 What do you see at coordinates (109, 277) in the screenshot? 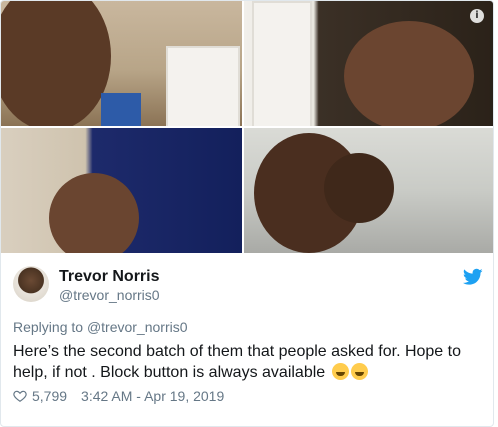
I see `author-name: Trevor Norris` at bounding box center [109, 277].